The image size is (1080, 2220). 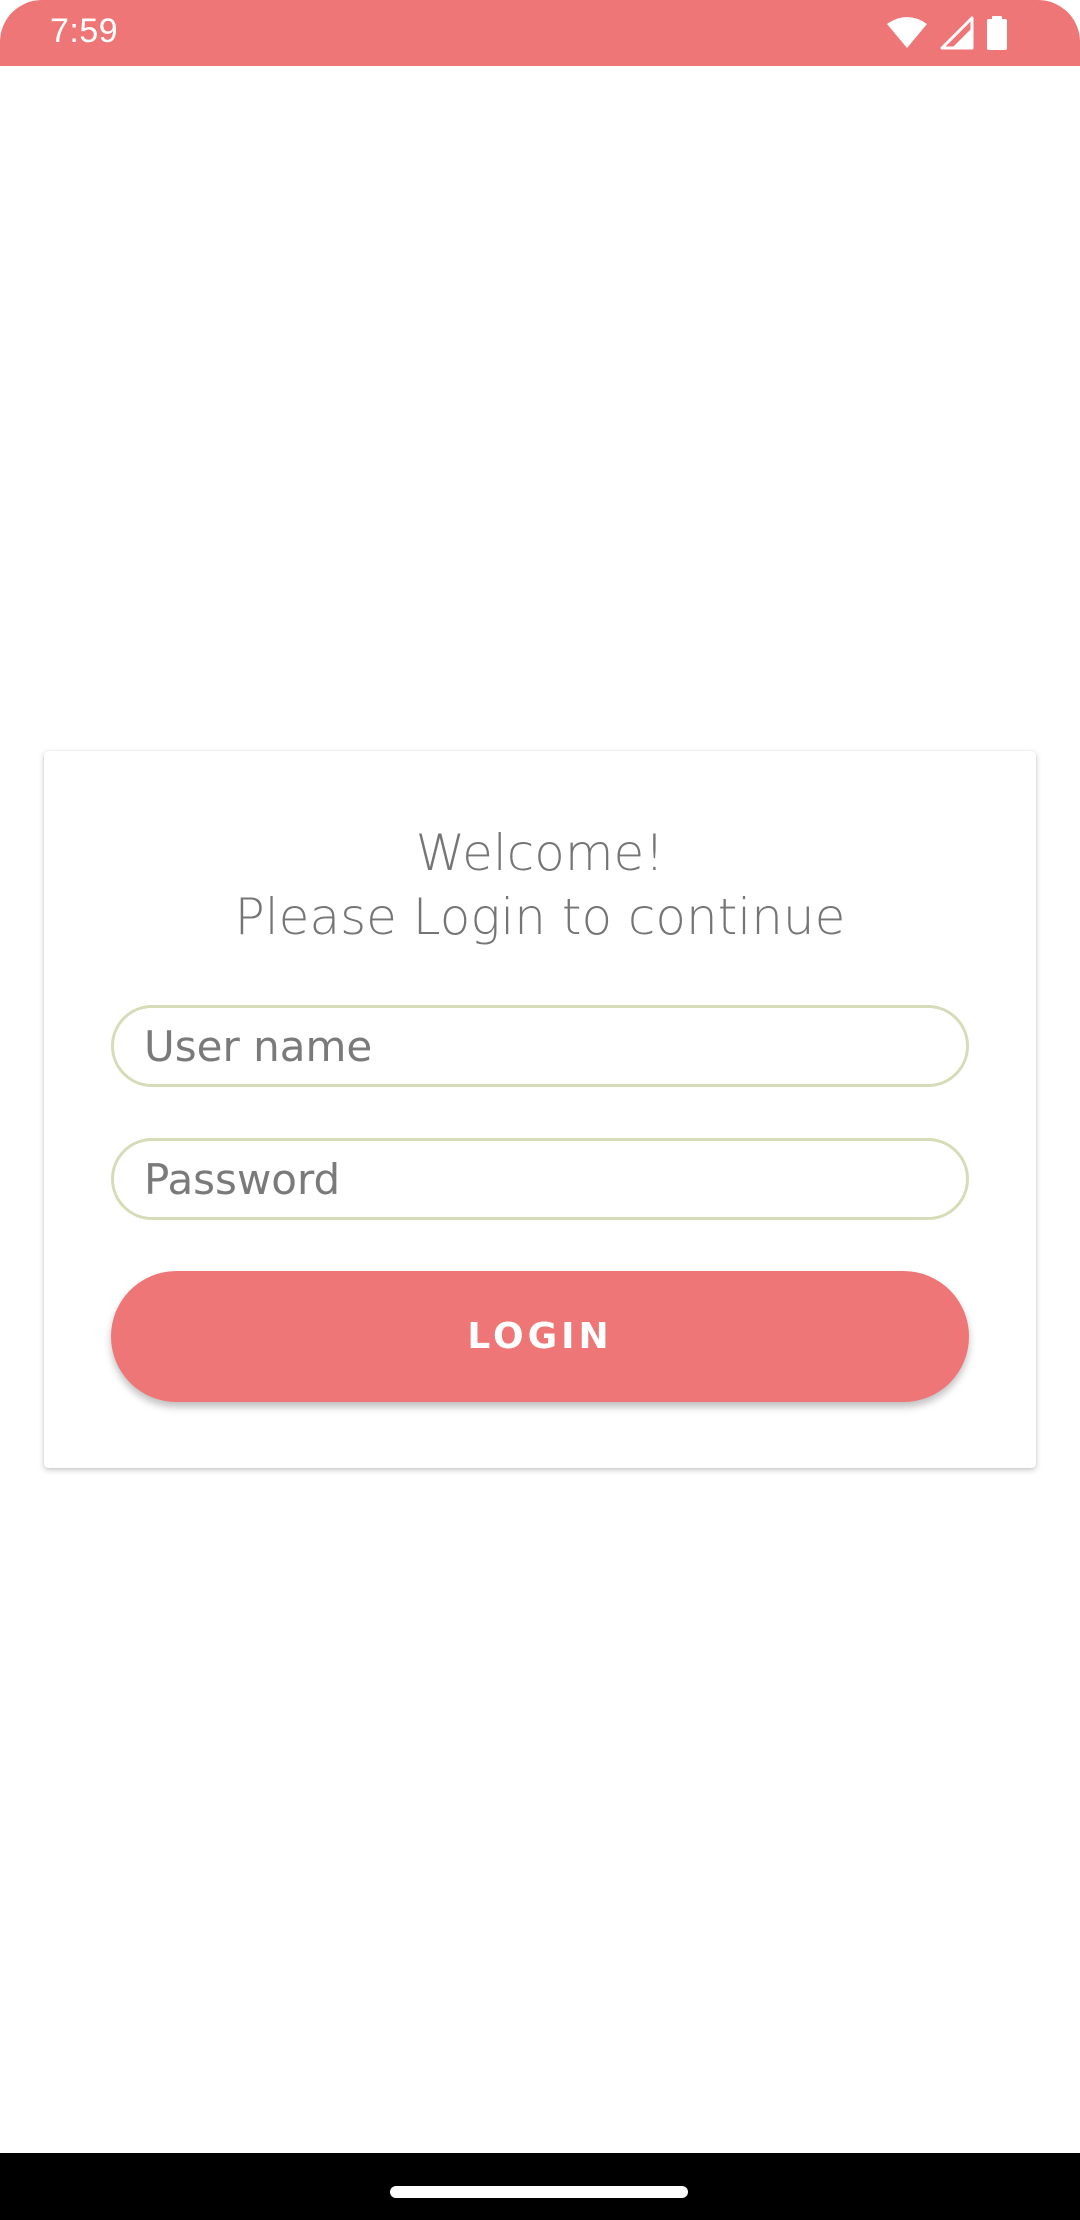 I want to click on password-field, so click(x=540, y=1179).